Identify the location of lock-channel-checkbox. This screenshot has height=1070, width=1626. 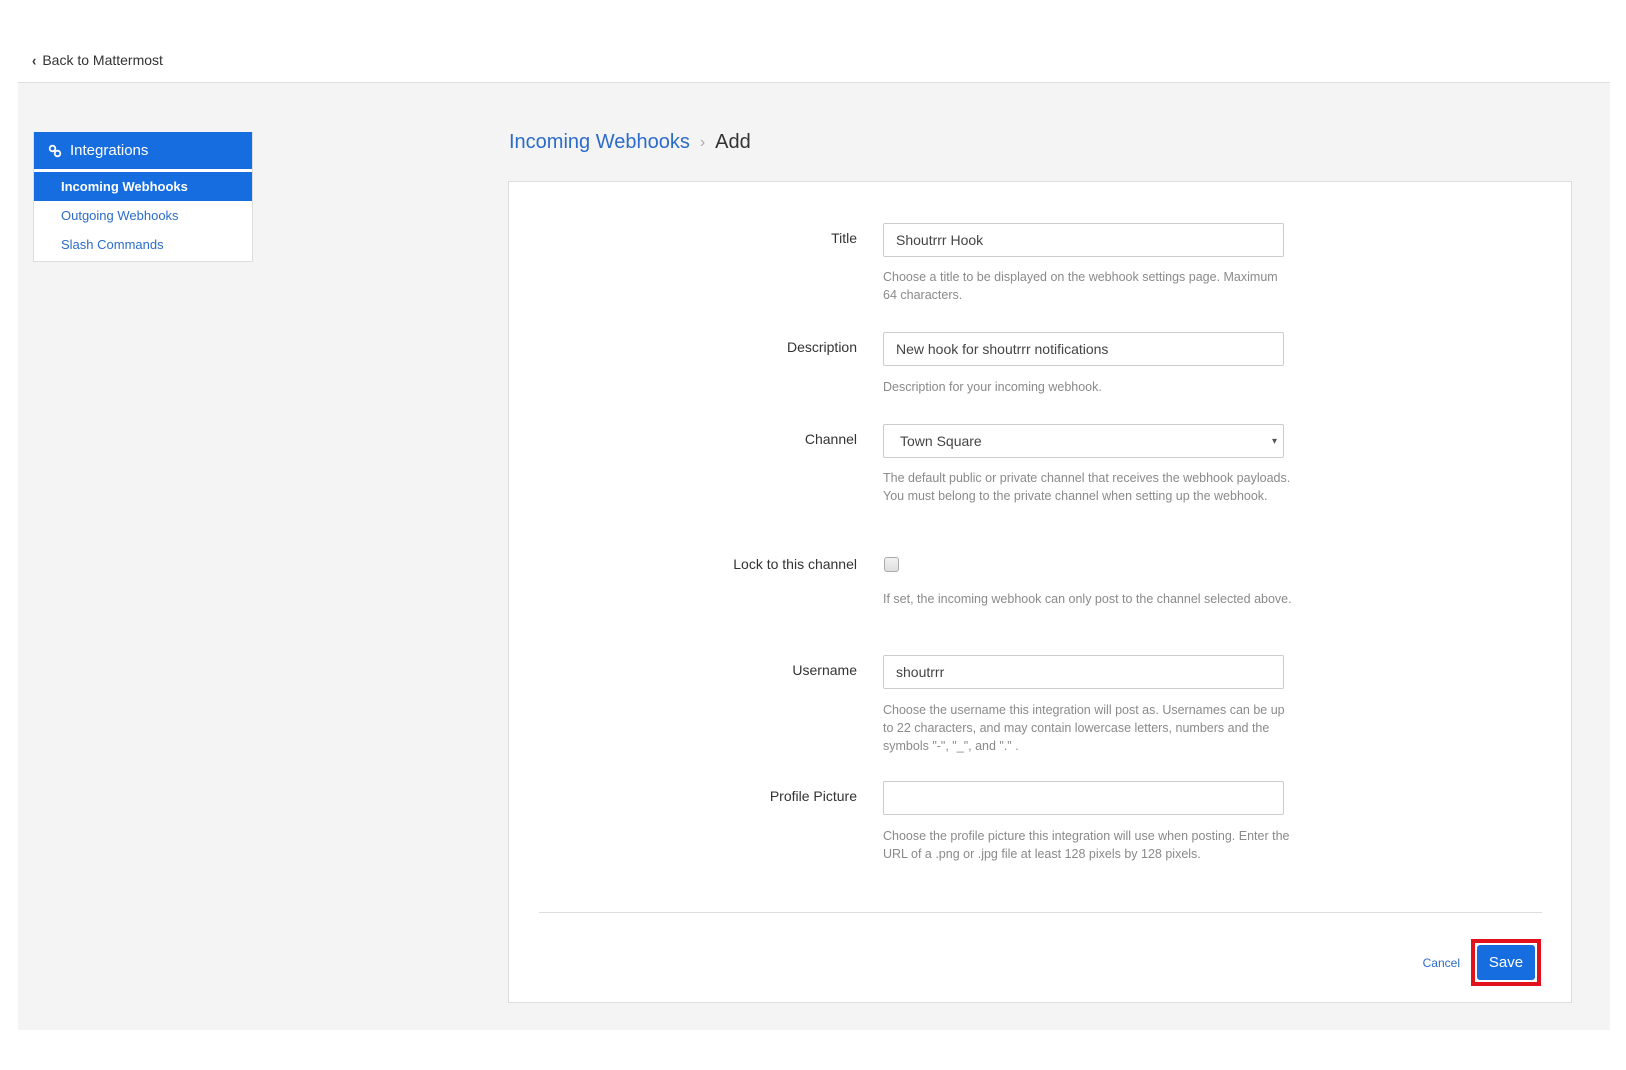
(891, 564).